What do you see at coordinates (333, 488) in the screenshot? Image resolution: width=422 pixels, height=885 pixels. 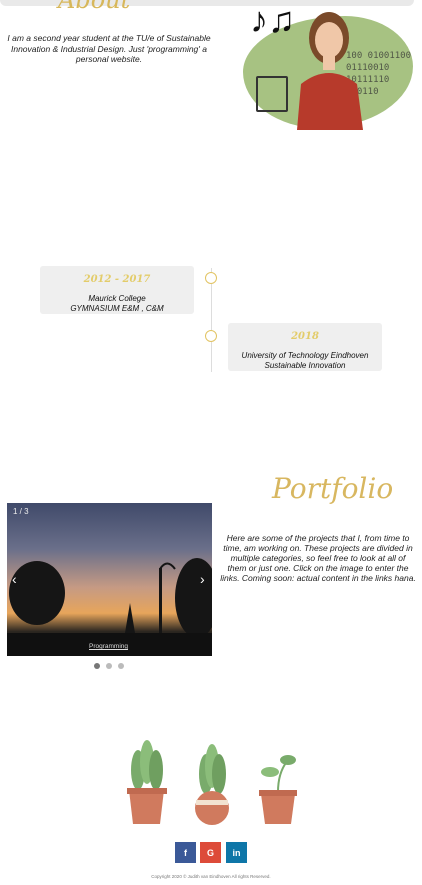 I see `portfolio-title: Portfolio` at bounding box center [333, 488].